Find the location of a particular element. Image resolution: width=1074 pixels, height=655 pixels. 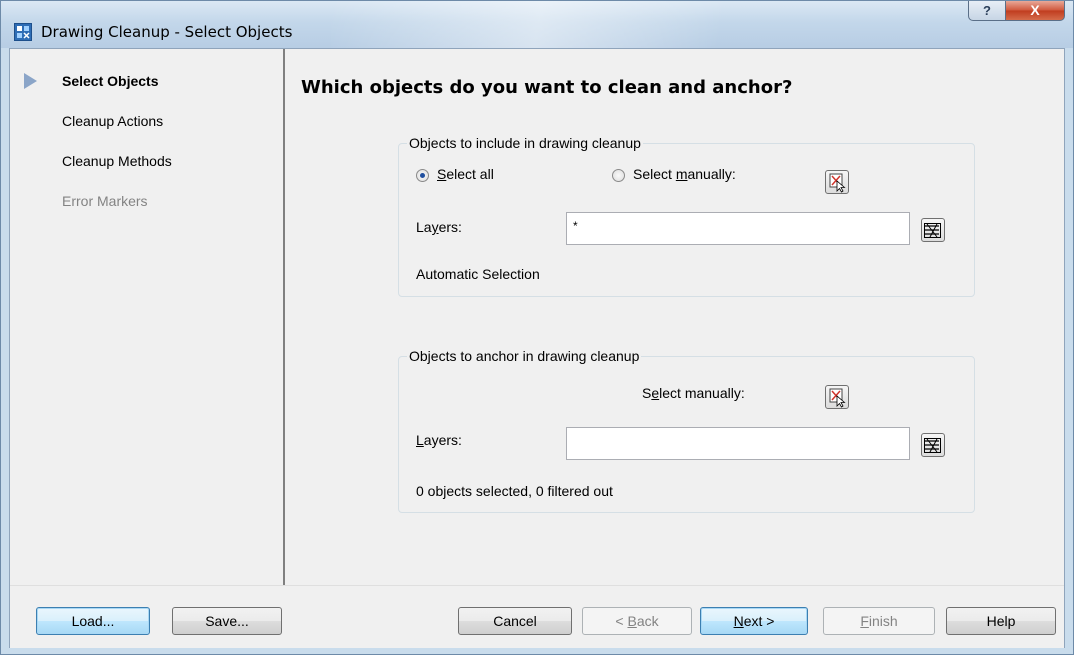

anchor-group-title: Objects to anchor in drawing cleanup is located at coordinates (524, 356).